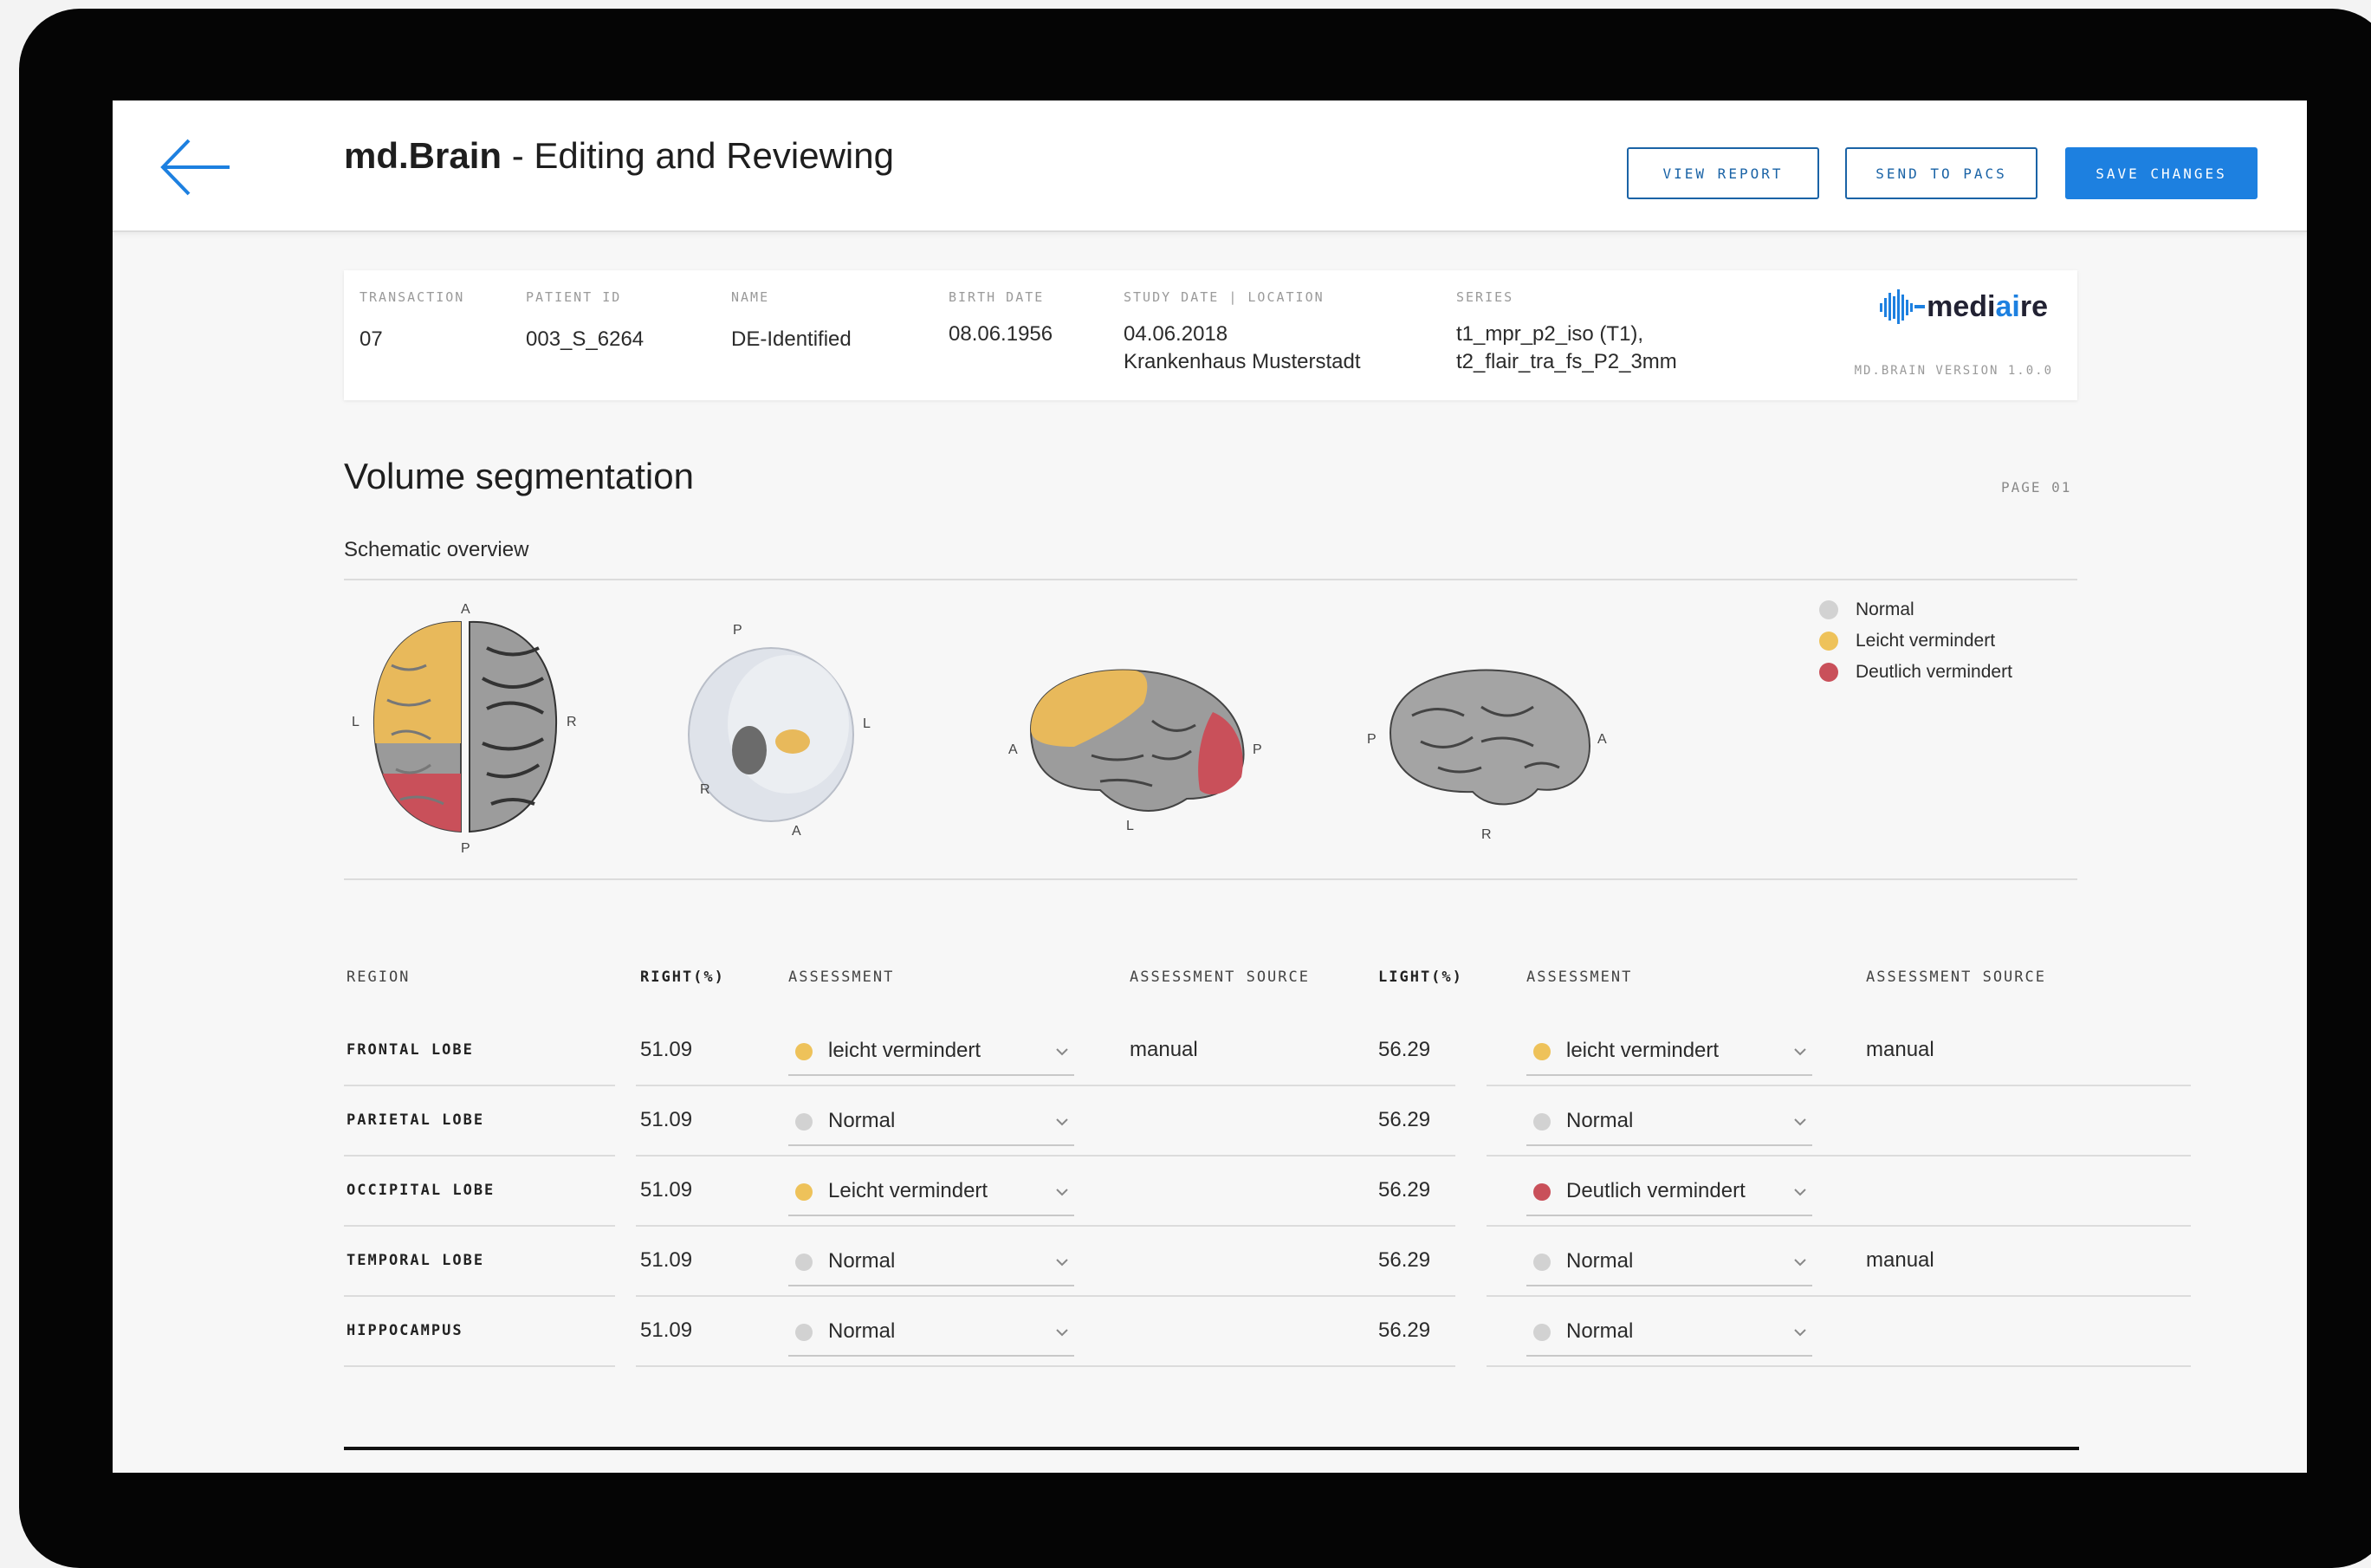  What do you see at coordinates (410, 1050) in the screenshot?
I see `region-name: FRONTAL LOBE` at bounding box center [410, 1050].